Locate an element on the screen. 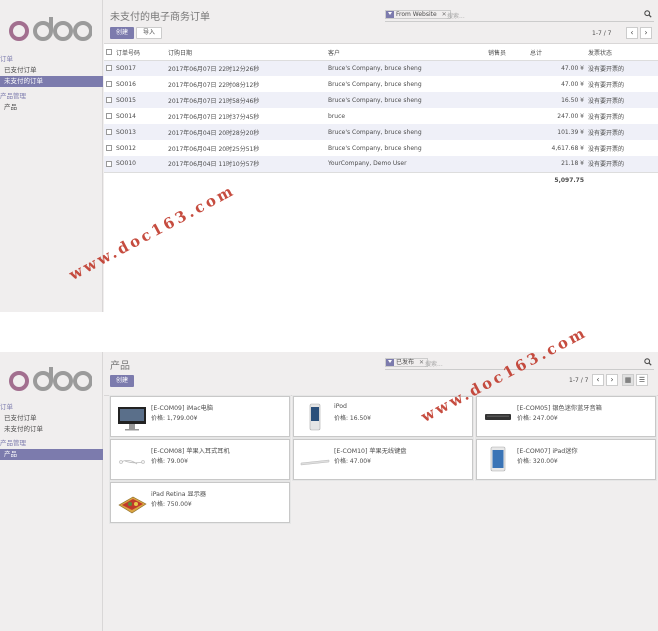 The width and height of the screenshot is (658, 631). kanban-view-button: ▦ is located at coordinates (628, 380).